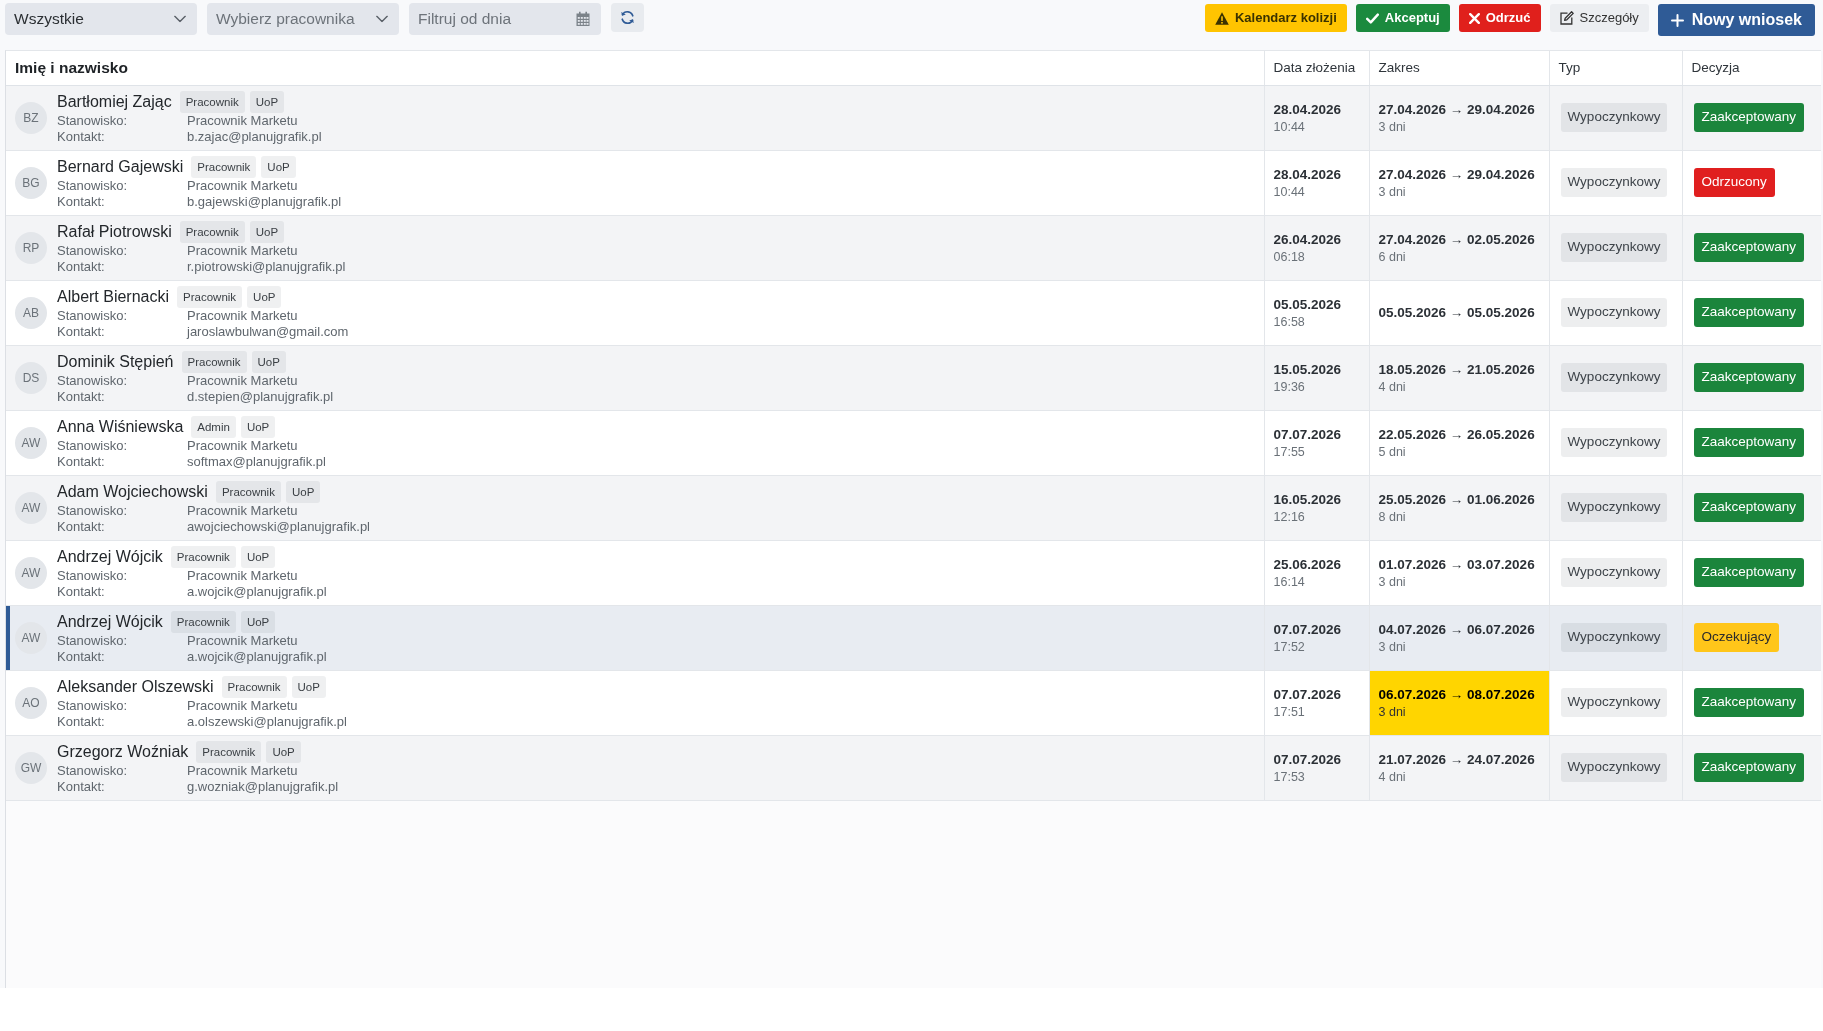  What do you see at coordinates (1736, 20) in the screenshot?
I see `new-request-button: Nowy wniosek` at bounding box center [1736, 20].